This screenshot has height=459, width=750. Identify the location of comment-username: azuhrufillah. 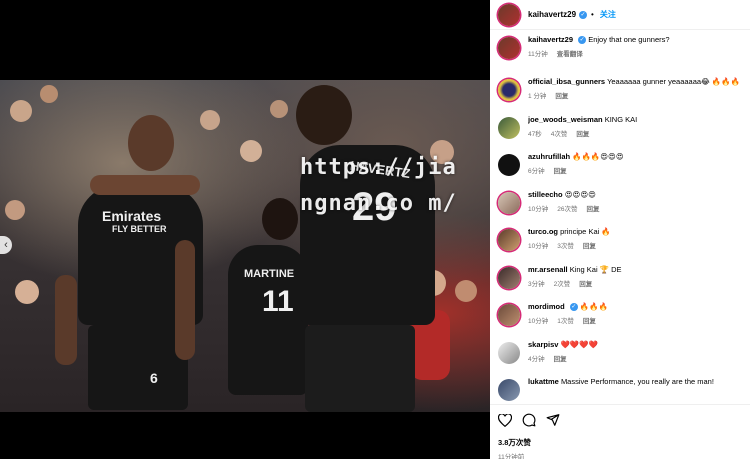
(549, 156).